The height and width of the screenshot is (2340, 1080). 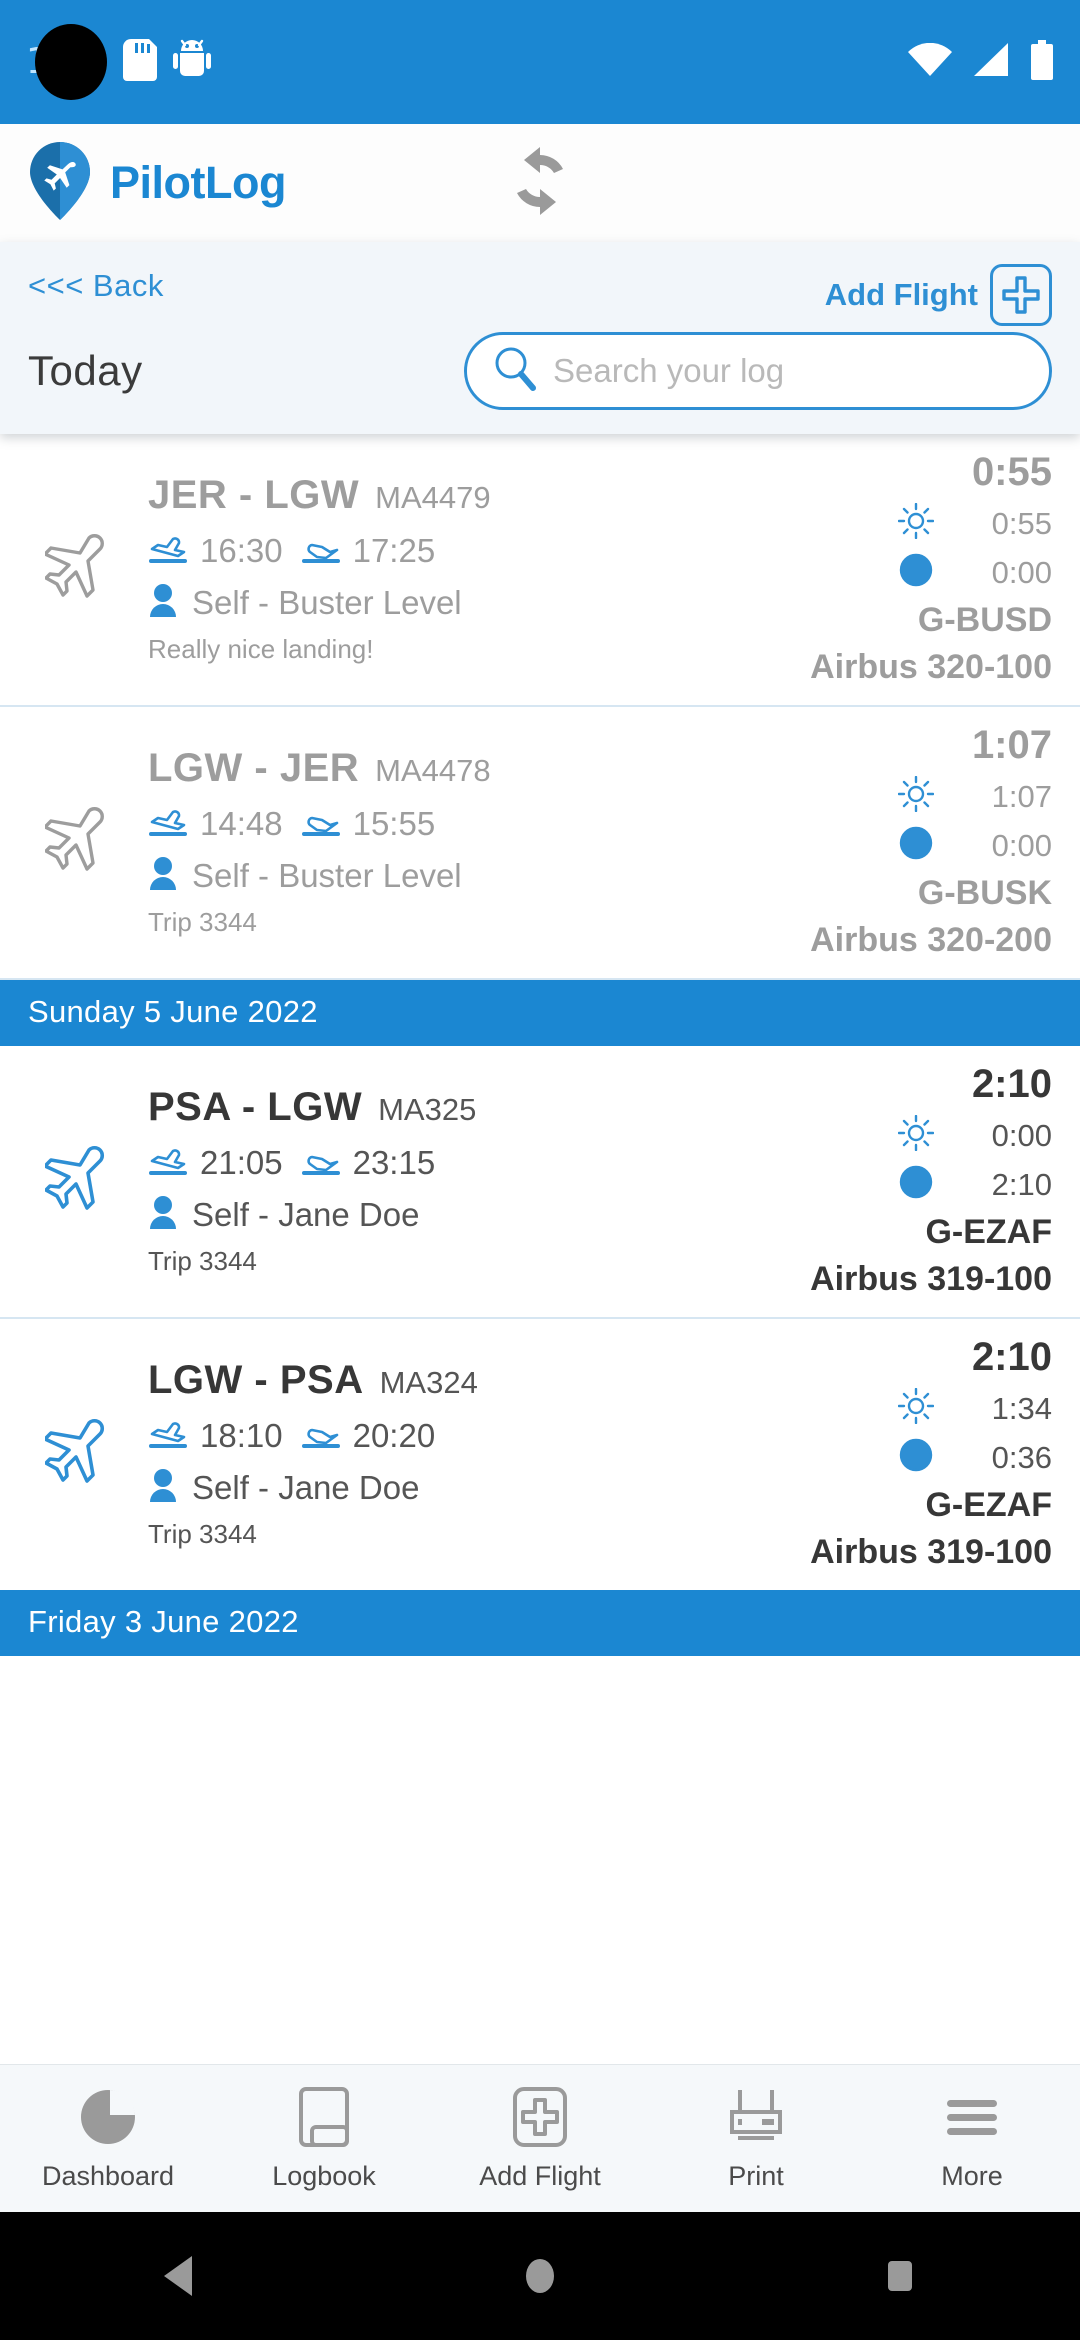 I want to click on landing-group: 17:25, so click(x=368, y=551).